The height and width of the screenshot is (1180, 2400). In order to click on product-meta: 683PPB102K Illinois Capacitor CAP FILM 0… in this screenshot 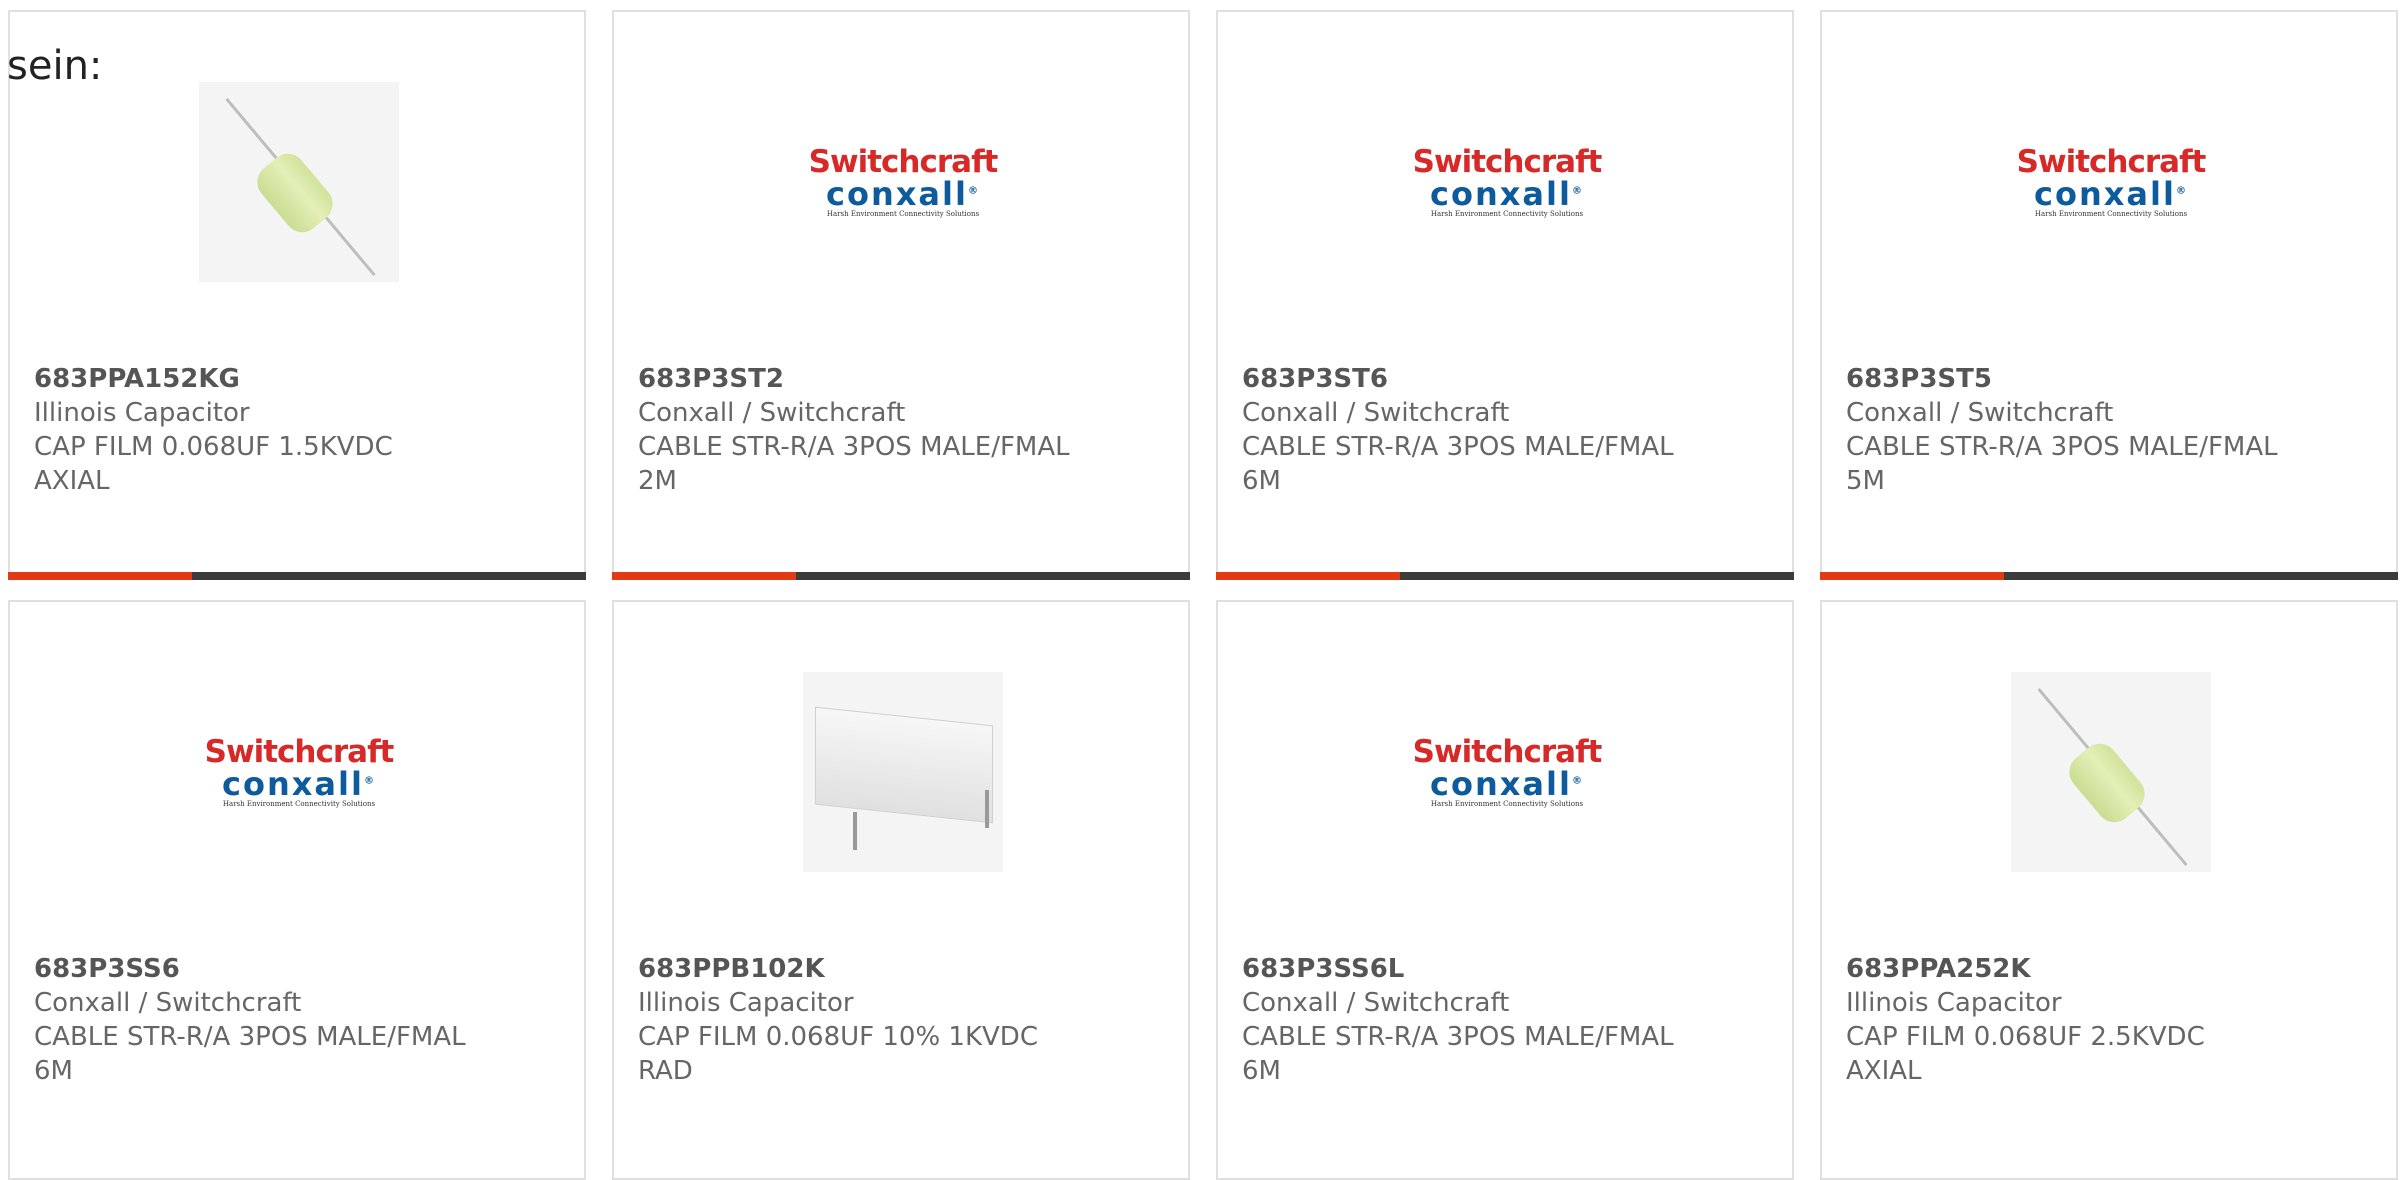, I will do `click(903, 1020)`.